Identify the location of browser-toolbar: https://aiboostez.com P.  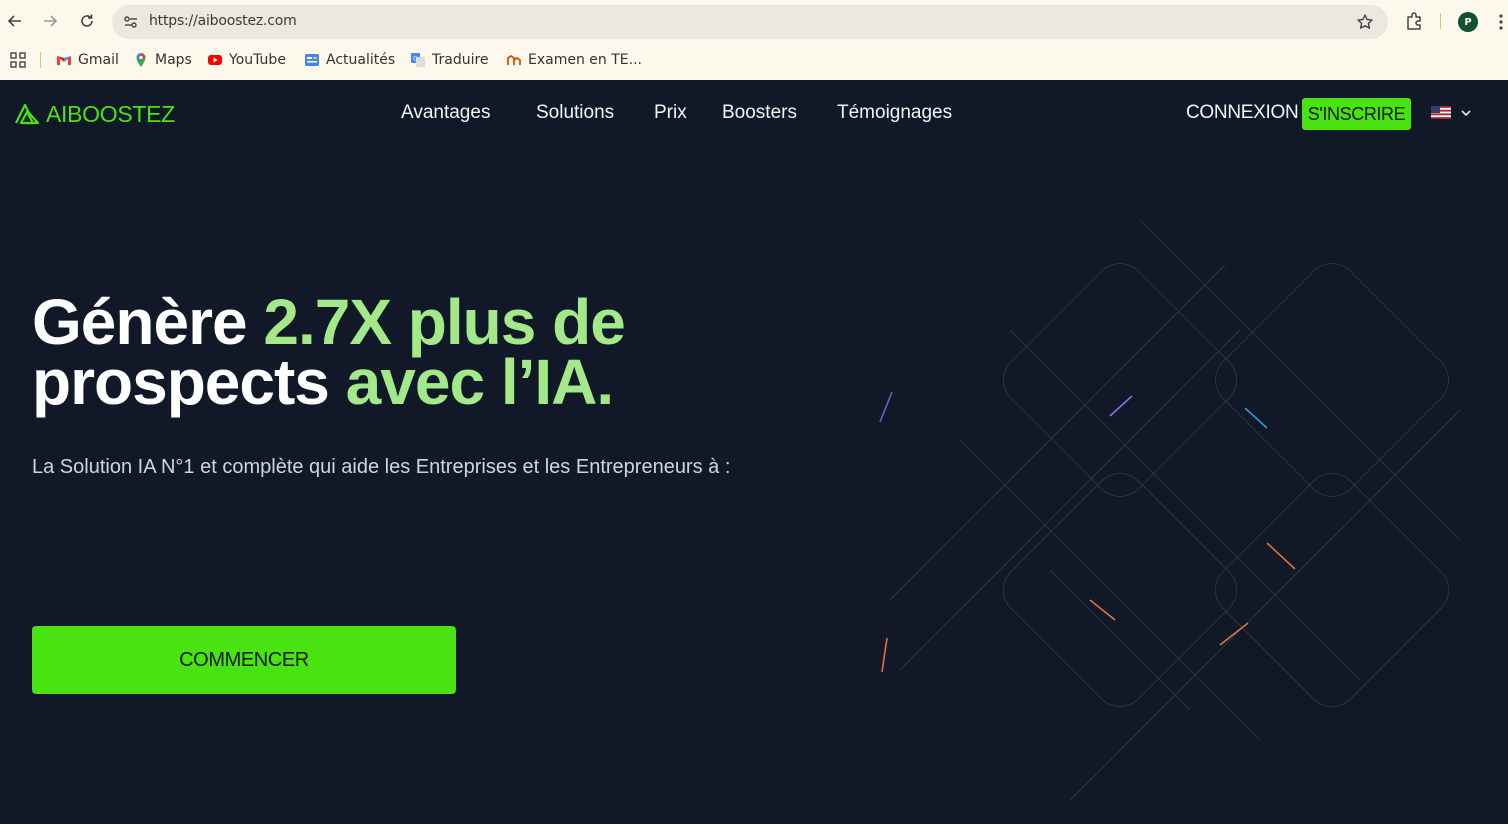
(754, 21).